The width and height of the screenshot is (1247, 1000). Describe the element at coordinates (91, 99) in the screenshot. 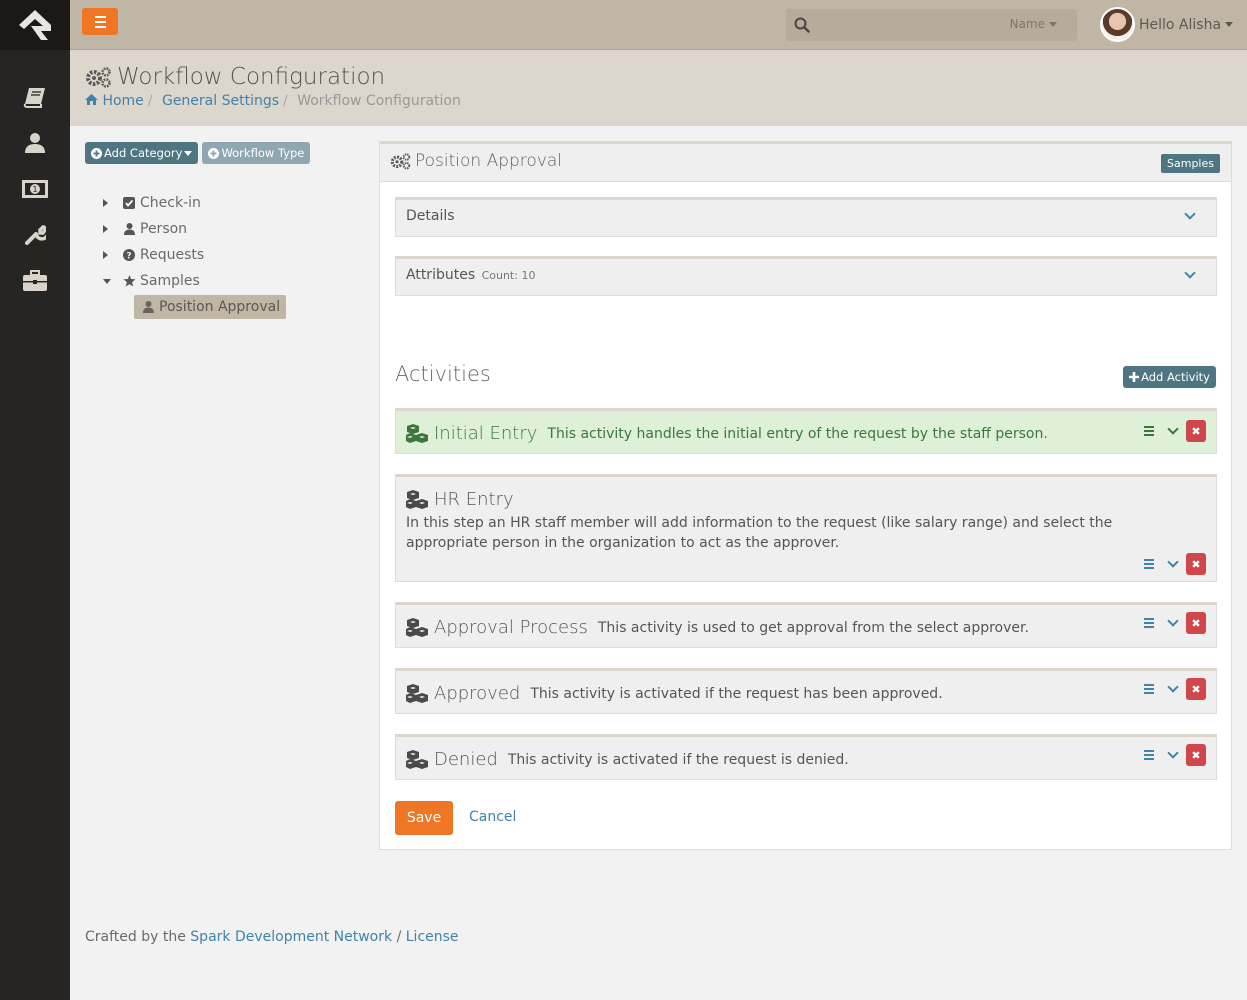

I see `home-icon` at that location.